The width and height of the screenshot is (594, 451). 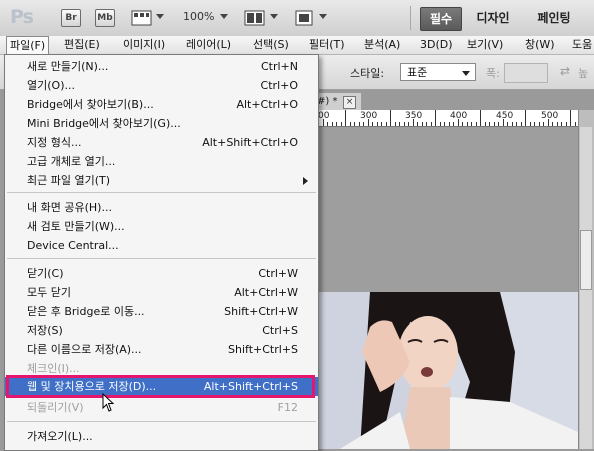 What do you see at coordinates (586, 260) in the screenshot?
I see `scrollbar-thumb` at bounding box center [586, 260].